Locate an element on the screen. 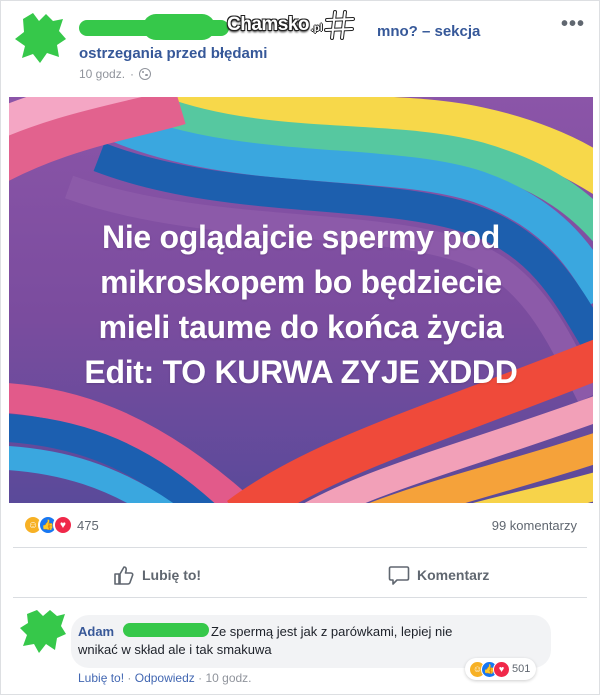 The width and height of the screenshot is (600, 695). post-meta: 10 godz. · is located at coordinates (115, 74).